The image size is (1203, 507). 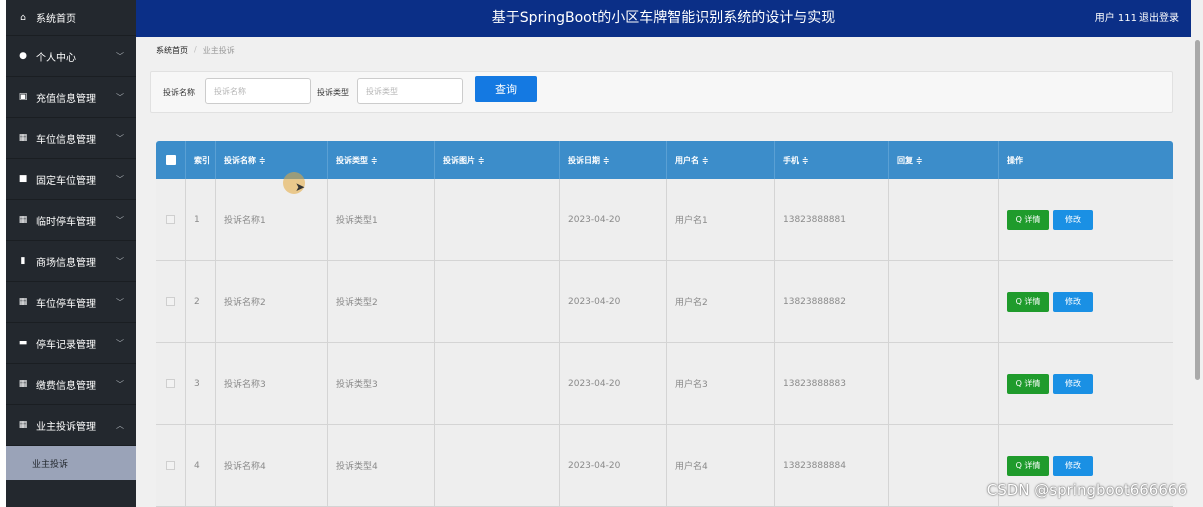 I want to click on cell-type: 投诉类型2, so click(x=381, y=301).